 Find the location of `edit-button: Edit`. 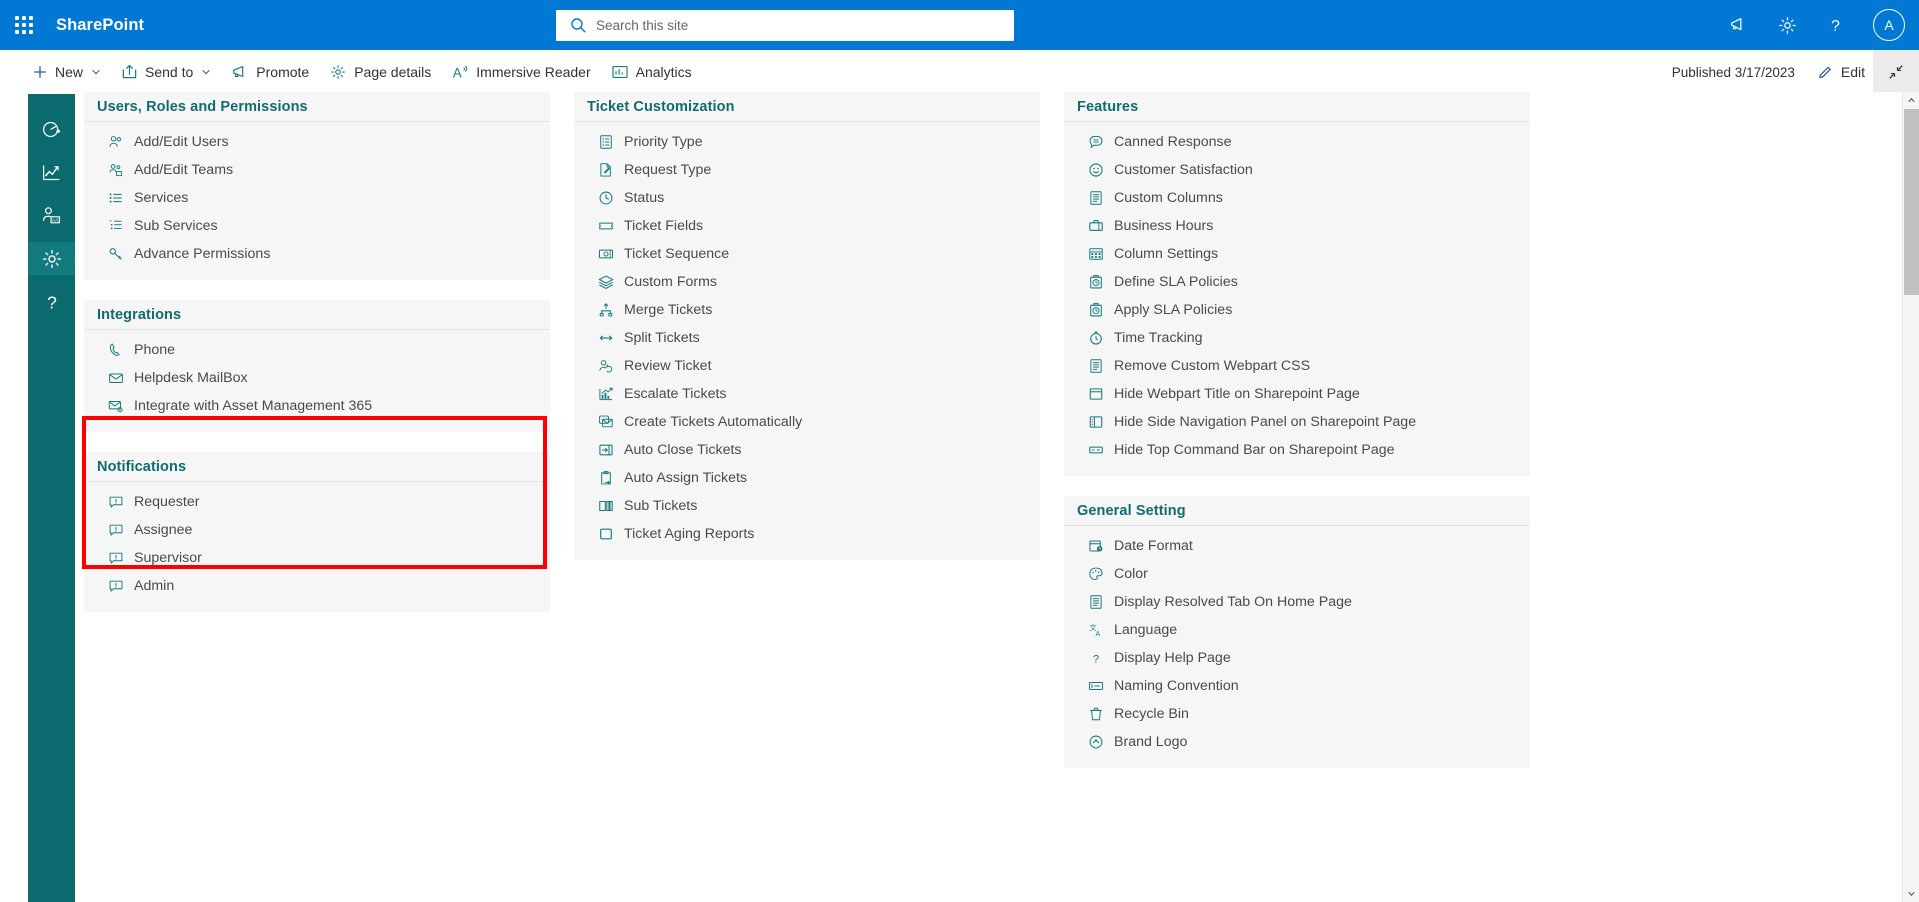

edit-button: Edit is located at coordinates (1841, 72).